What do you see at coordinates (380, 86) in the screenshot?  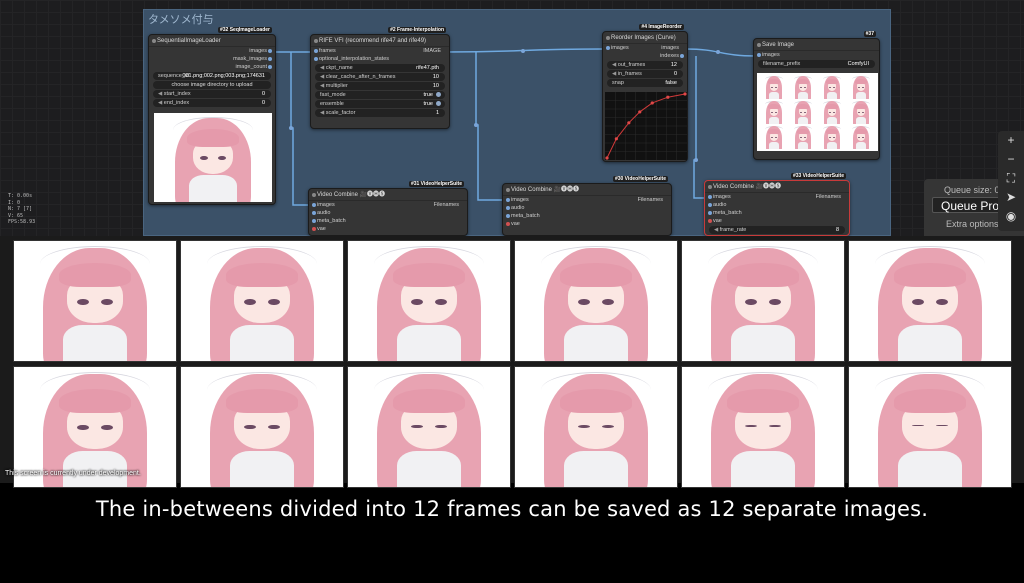 I see `multiplier-stepper: ◀ multiplier 10` at bounding box center [380, 86].